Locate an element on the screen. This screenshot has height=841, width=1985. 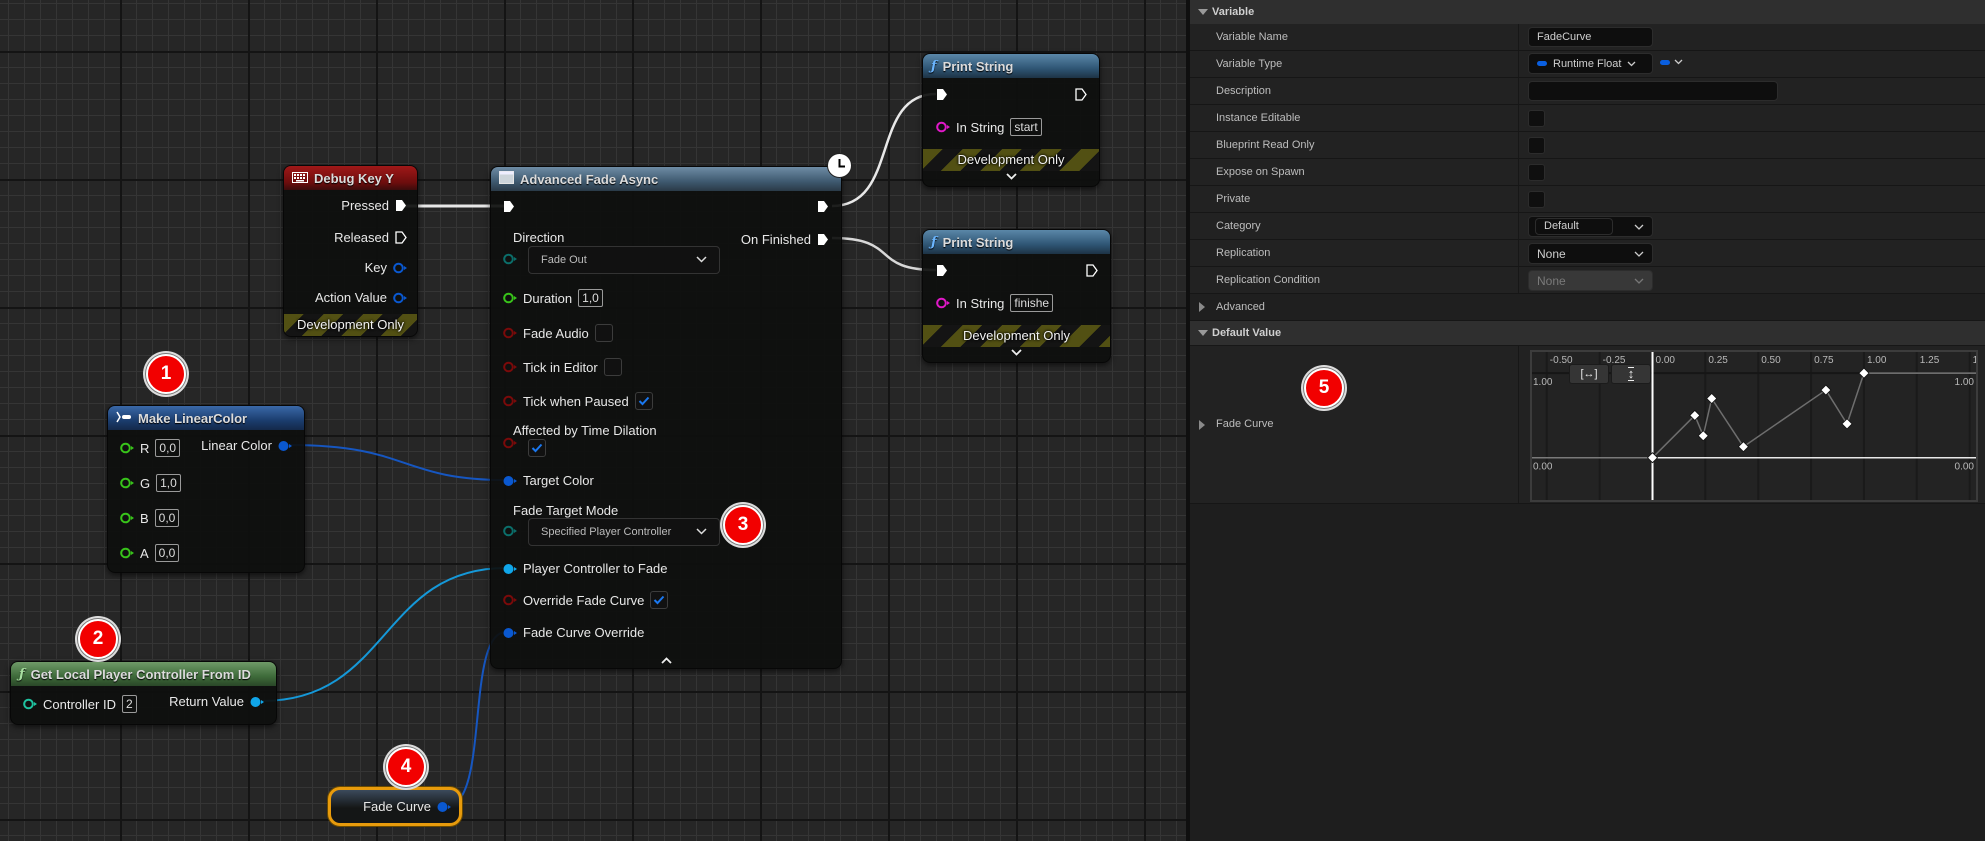
node-fade-curve-variable: Fade Curve is located at coordinates (395, 806).